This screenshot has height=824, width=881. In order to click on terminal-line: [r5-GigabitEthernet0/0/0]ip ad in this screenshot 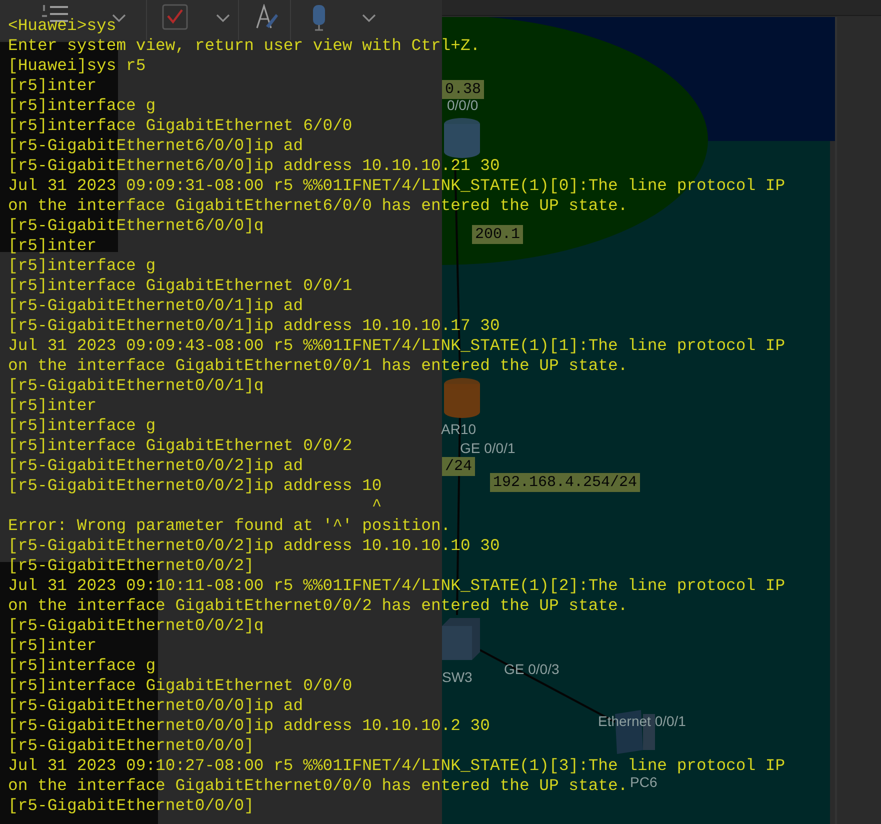, I will do `click(156, 706)`.